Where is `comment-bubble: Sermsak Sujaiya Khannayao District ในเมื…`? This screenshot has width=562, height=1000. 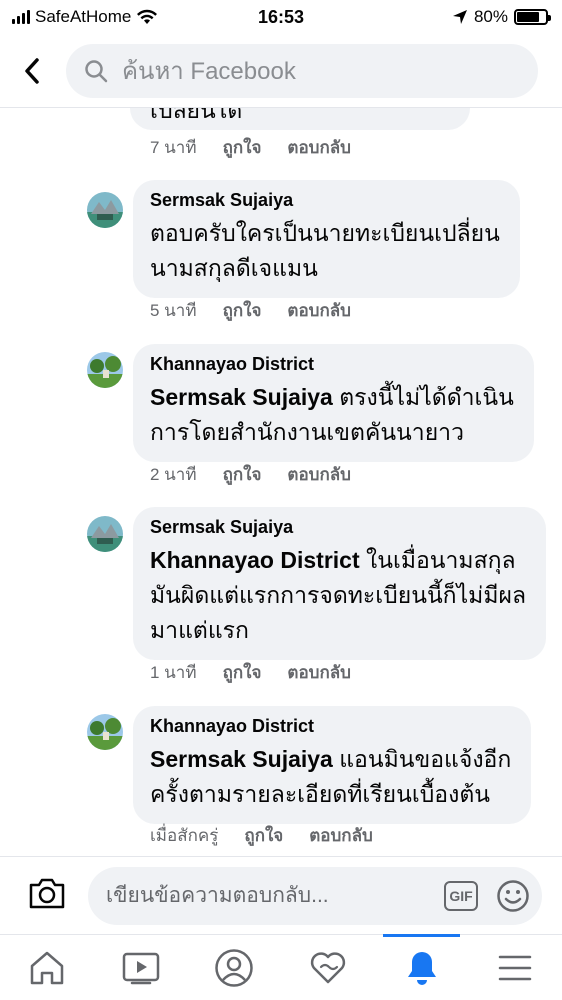
comment-bubble: Sermsak Sujaiya Khannayao District ในเมื… is located at coordinates (340, 583).